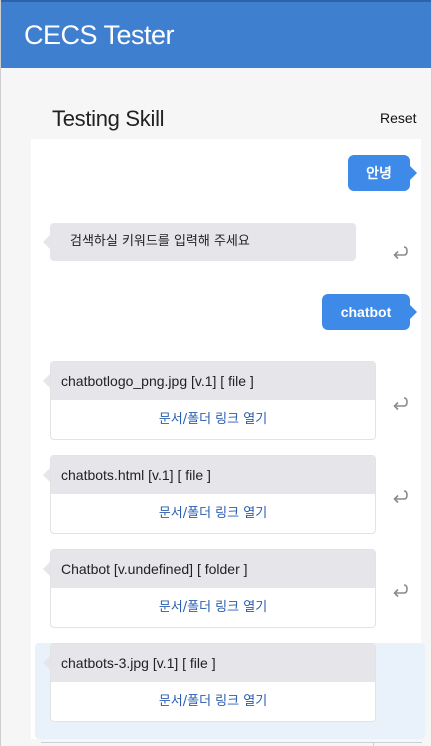 The height and width of the screenshot is (746, 432). I want to click on result-title: chatbots-3.jpg [v.1] [ file ], so click(209, 663).